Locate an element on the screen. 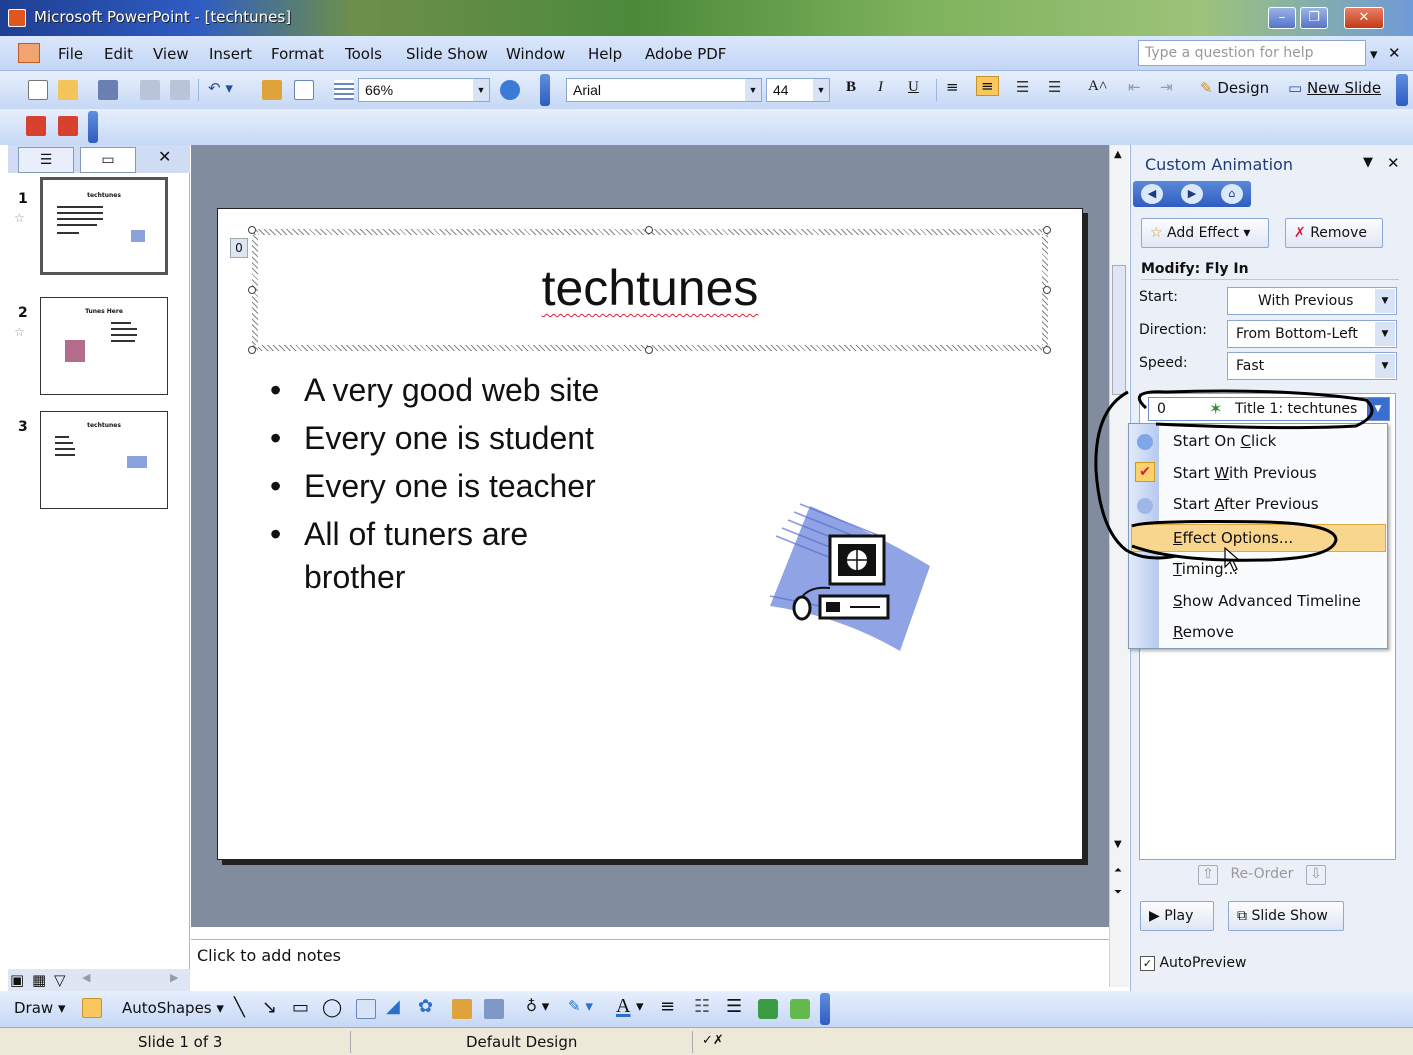  menu-insert: Insert is located at coordinates (230, 54).